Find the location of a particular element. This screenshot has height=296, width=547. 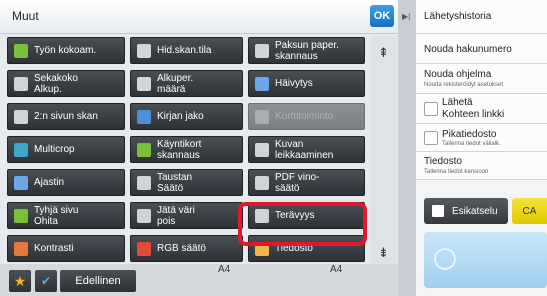

book-icon is located at coordinates (144, 116).